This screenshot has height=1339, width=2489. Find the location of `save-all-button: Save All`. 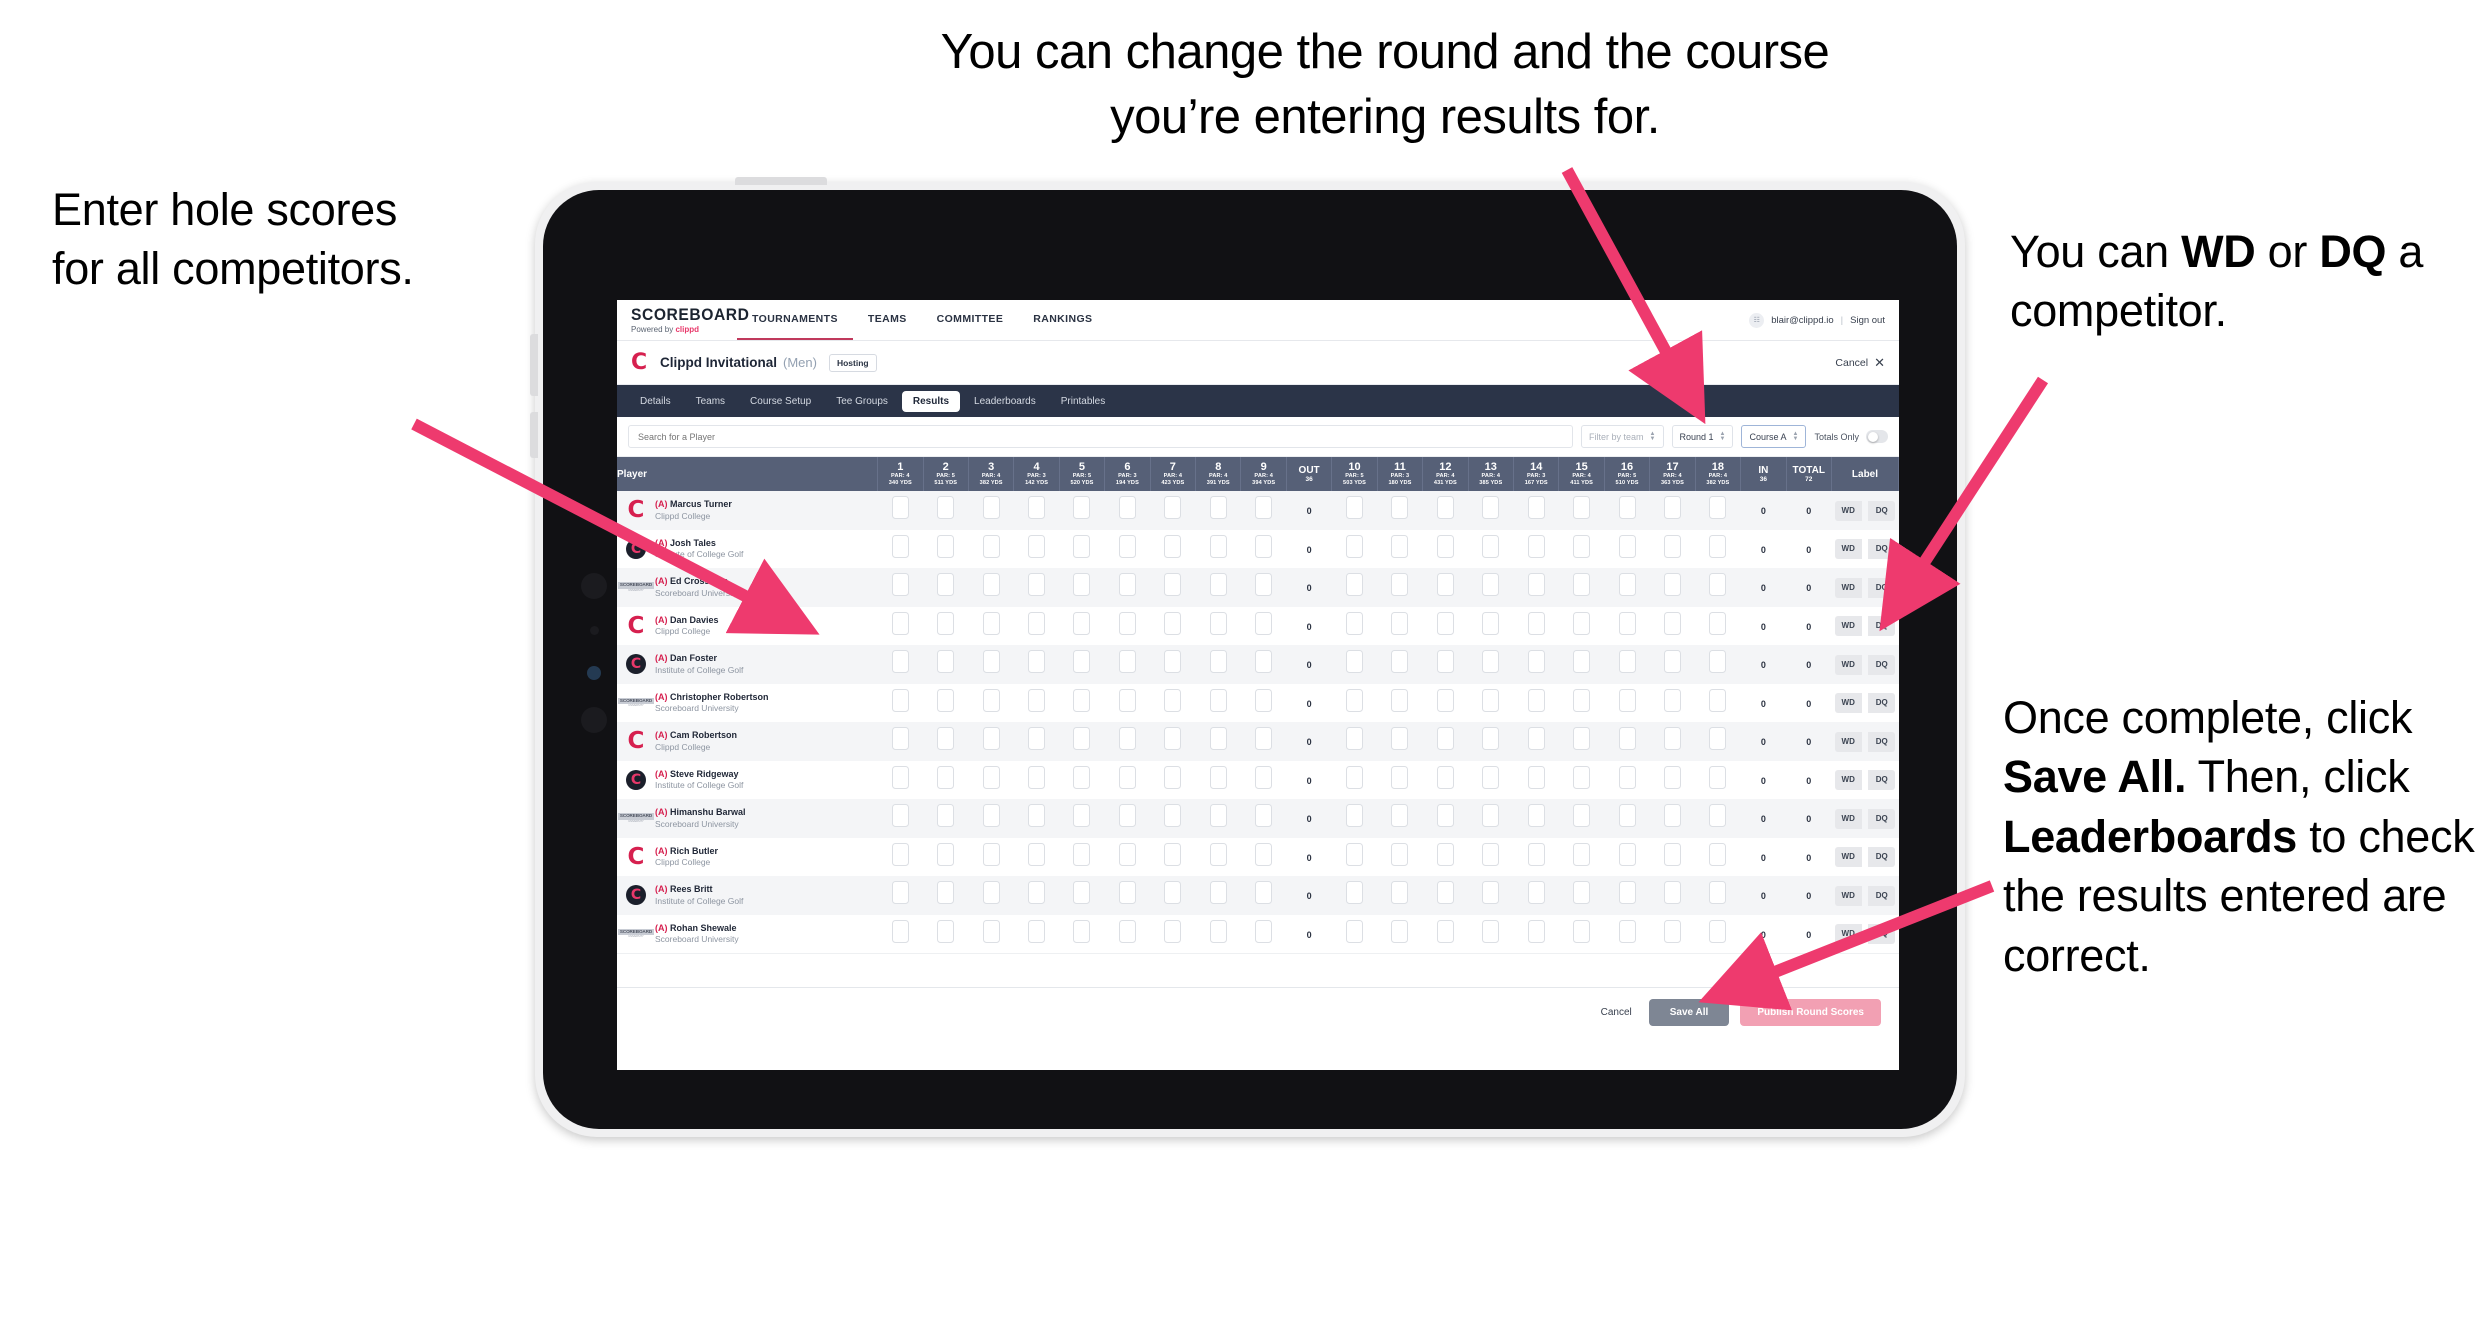

save-all-button: Save All is located at coordinates (1689, 1013).